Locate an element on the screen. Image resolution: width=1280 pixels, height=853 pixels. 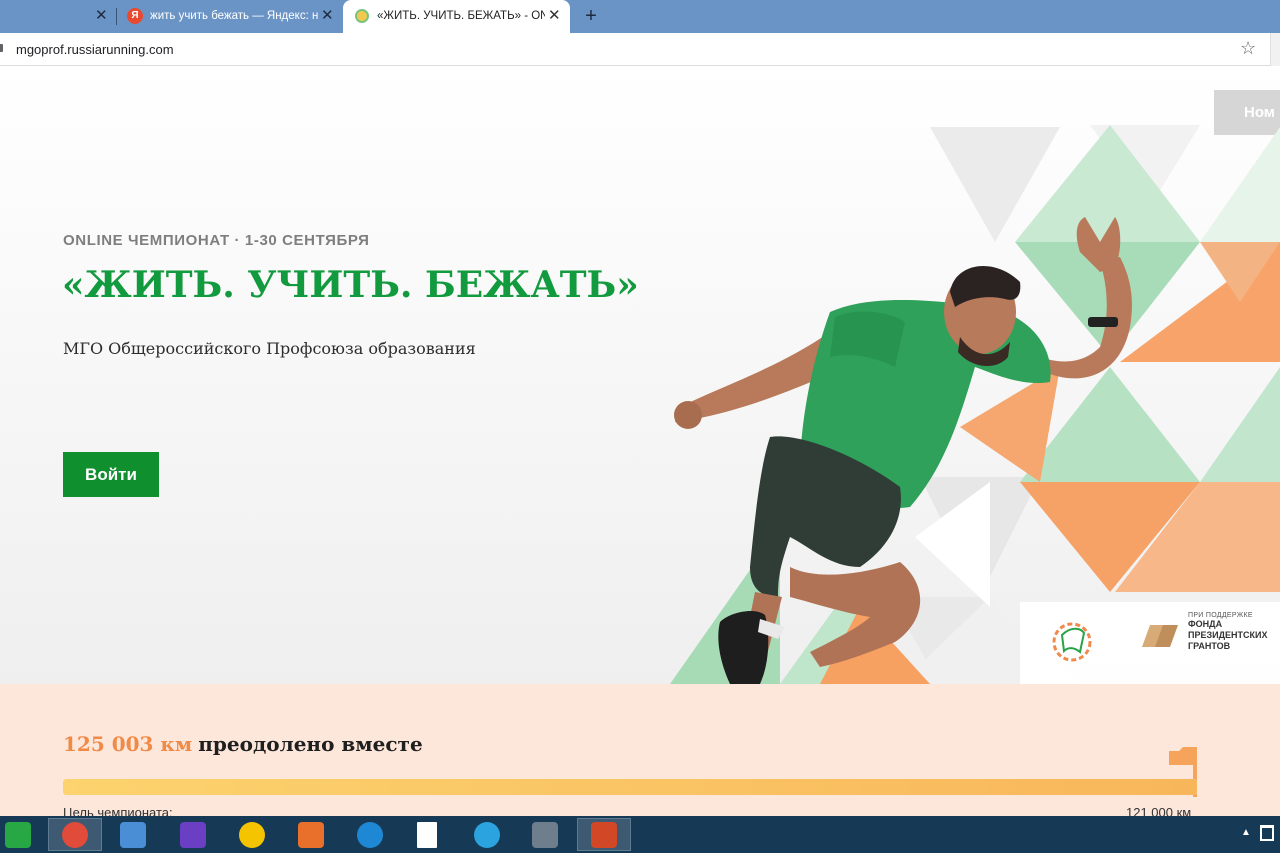
browser-tab-active: «ЖИТЬ. УЧИТЬ. БЕЖАТЬ» - ONL ✕ is located at coordinates (456, 16).